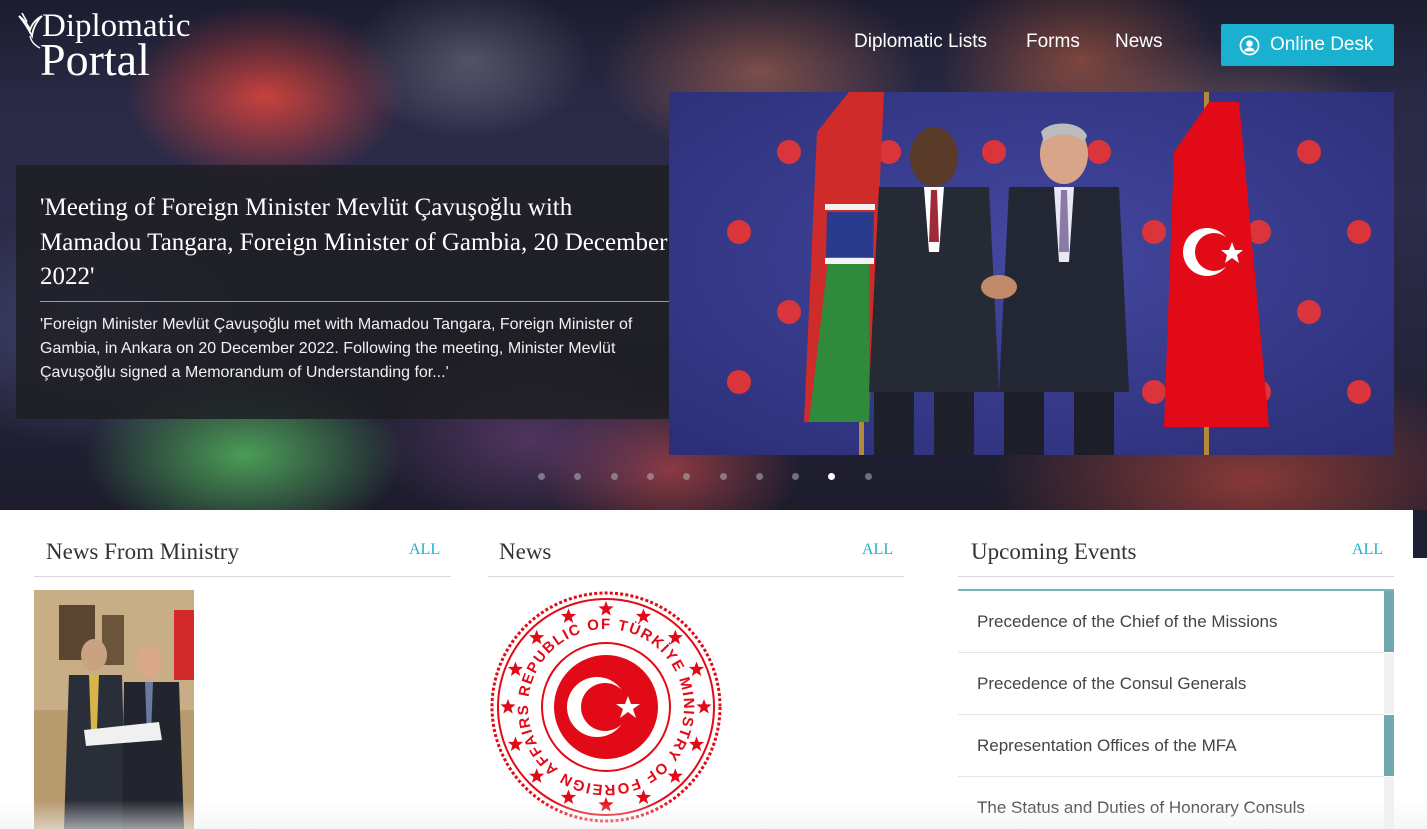 The height and width of the screenshot is (829, 1427). I want to click on event-item: Precedence of the Consul Generals, so click(1171, 684).